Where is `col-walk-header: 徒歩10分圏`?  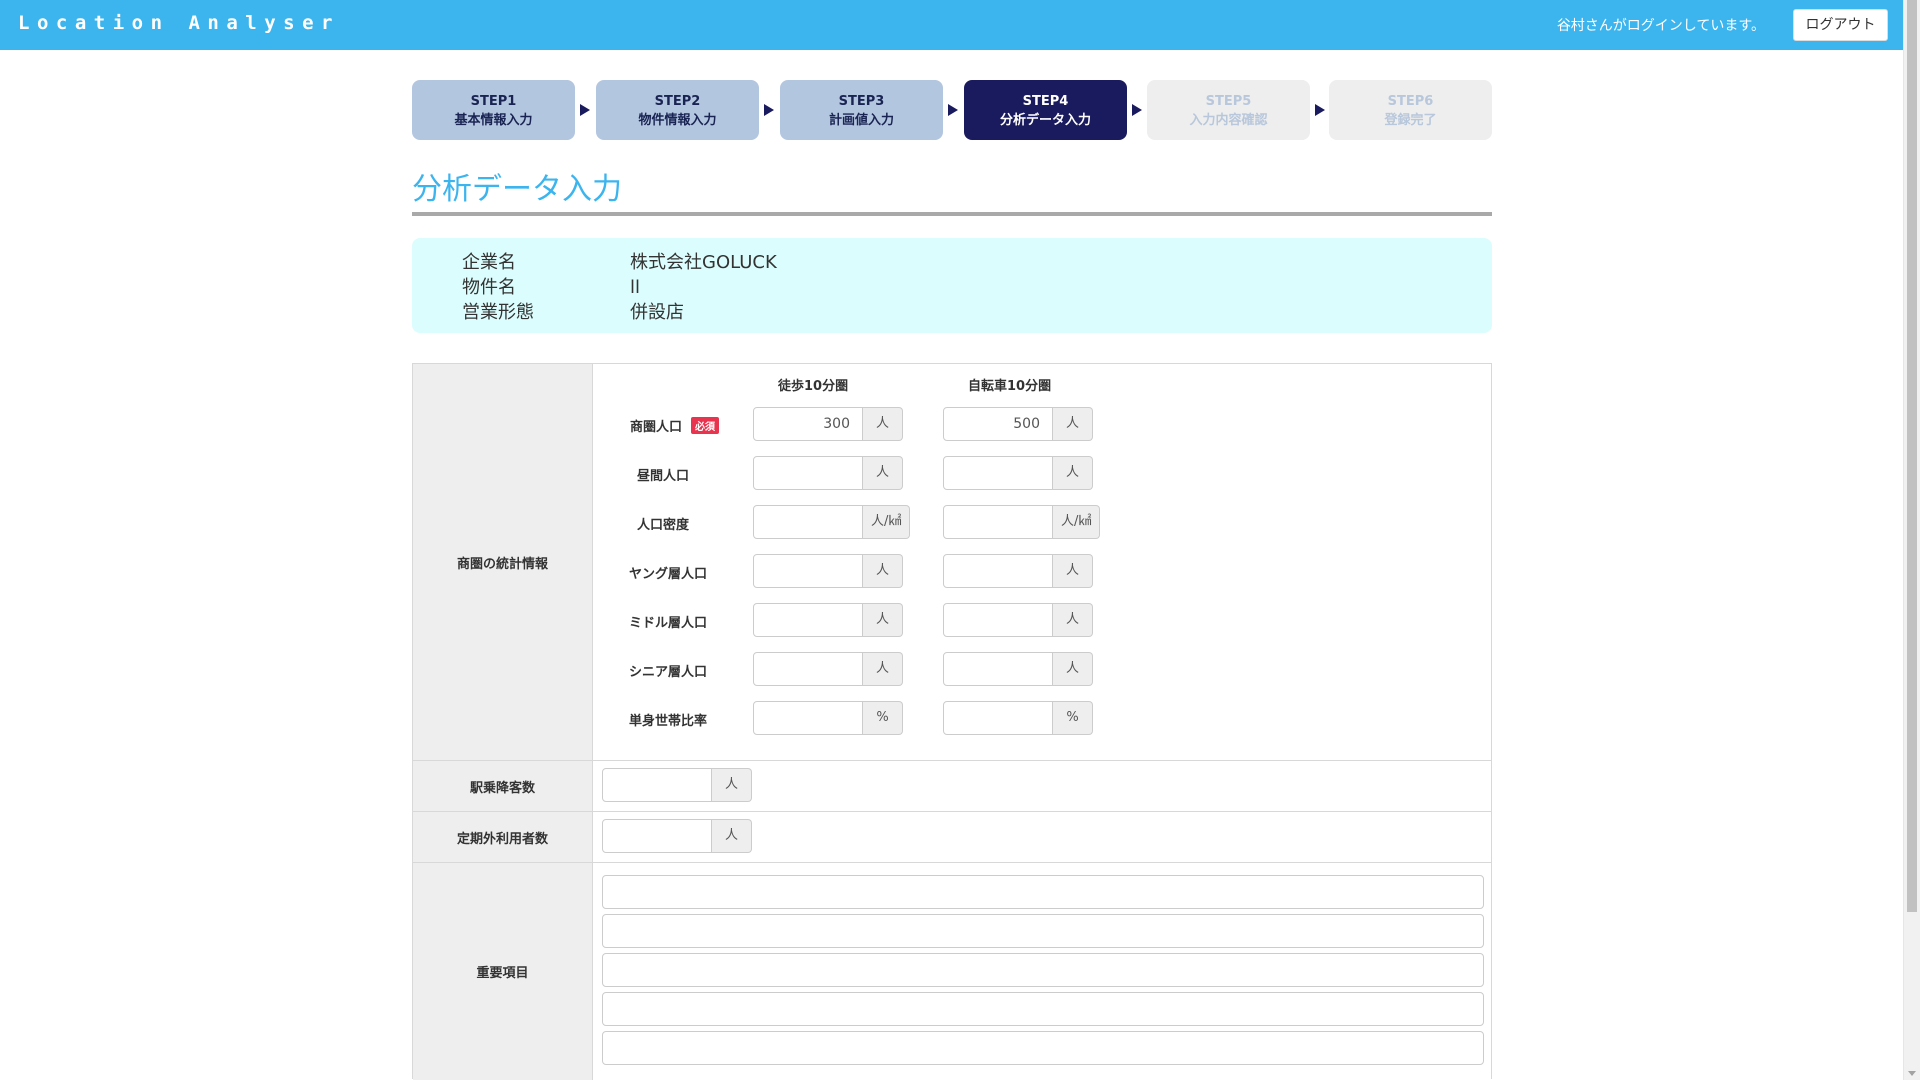
col-walk-header: 徒歩10分圏 is located at coordinates (813, 386).